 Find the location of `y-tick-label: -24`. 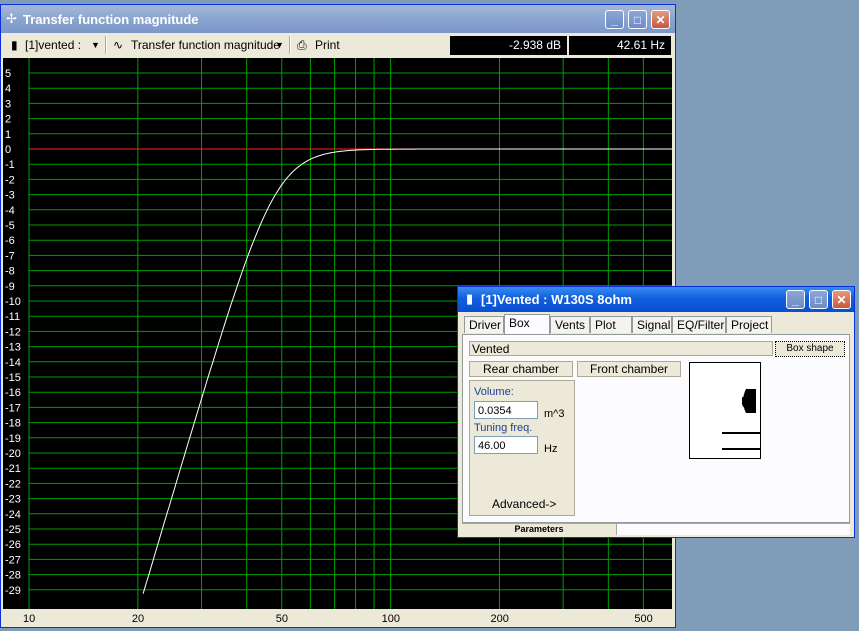

y-tick-label: -24 is located at coordinates (13, 515).